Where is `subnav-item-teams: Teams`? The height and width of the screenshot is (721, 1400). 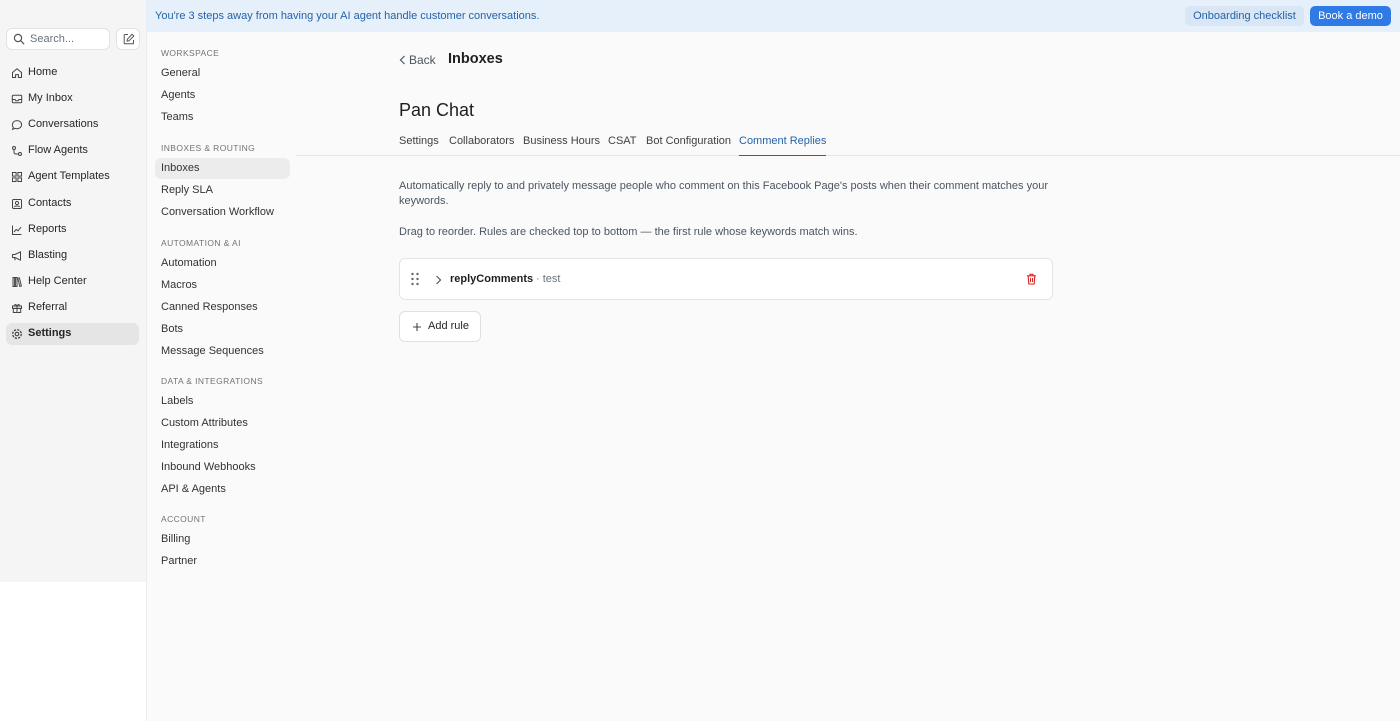
subnav-item-teams: Teams is located at coordinates (222, 117).